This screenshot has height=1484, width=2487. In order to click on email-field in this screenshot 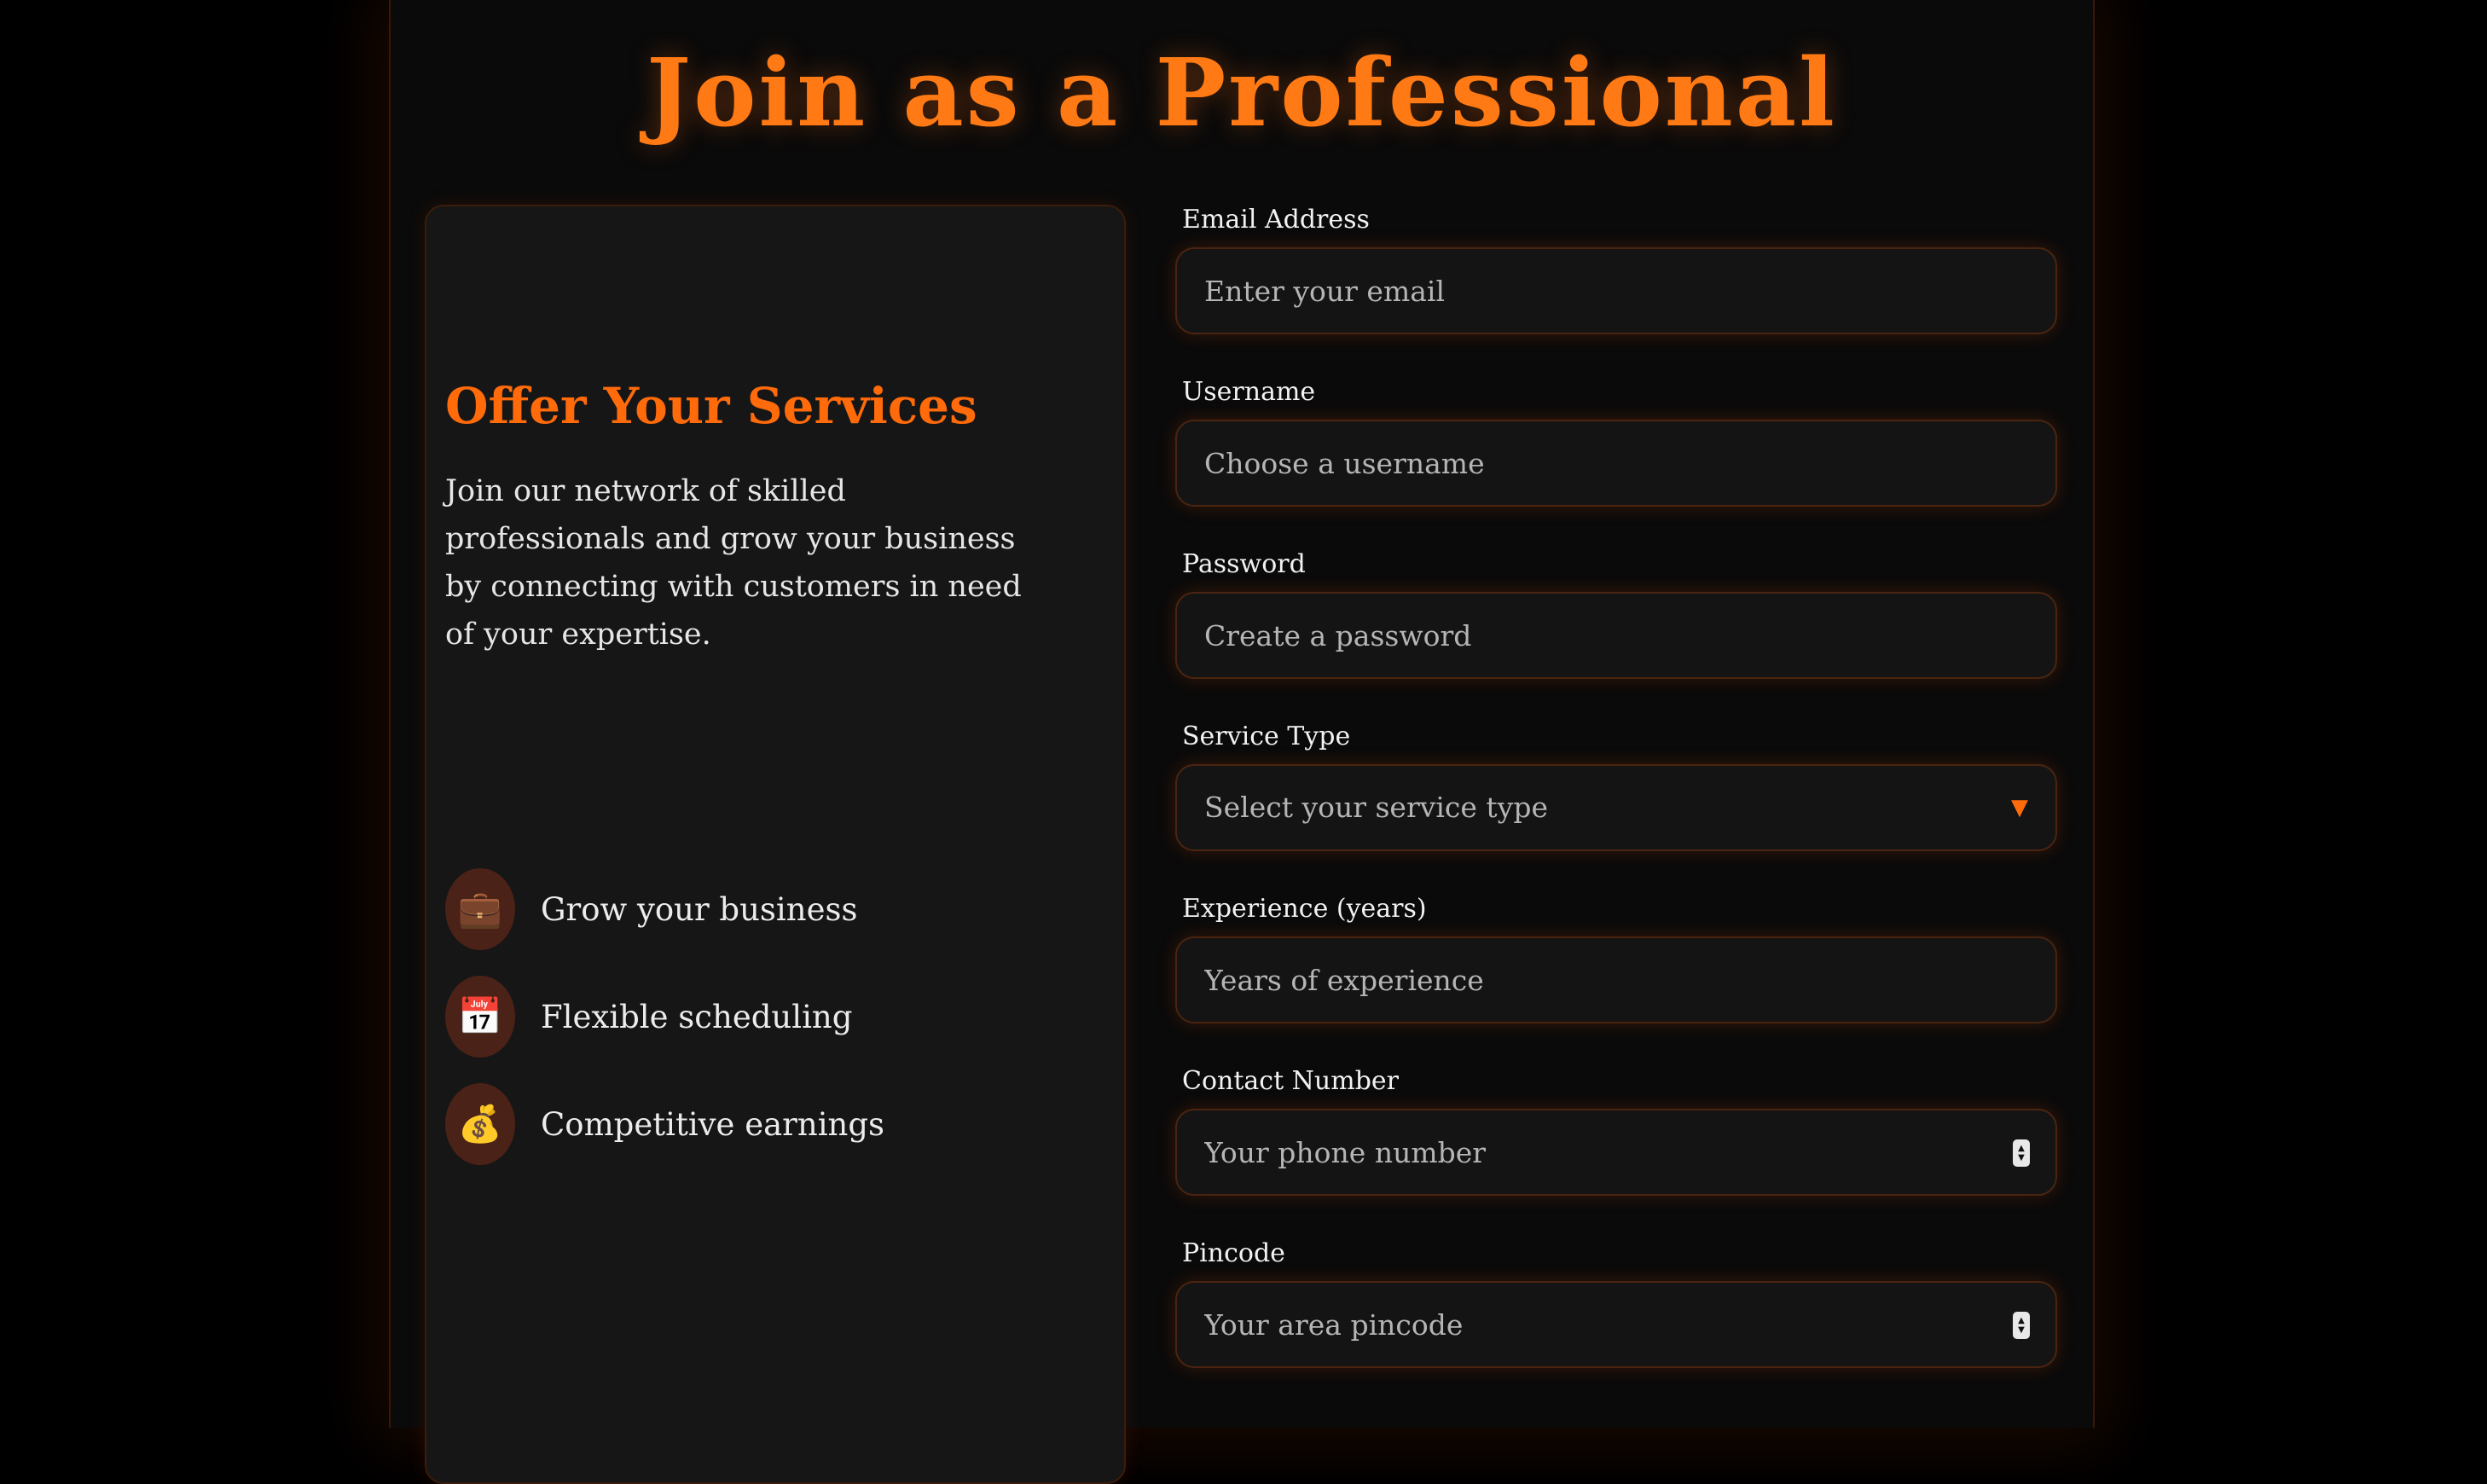, I will do `click(1616, 291)`.